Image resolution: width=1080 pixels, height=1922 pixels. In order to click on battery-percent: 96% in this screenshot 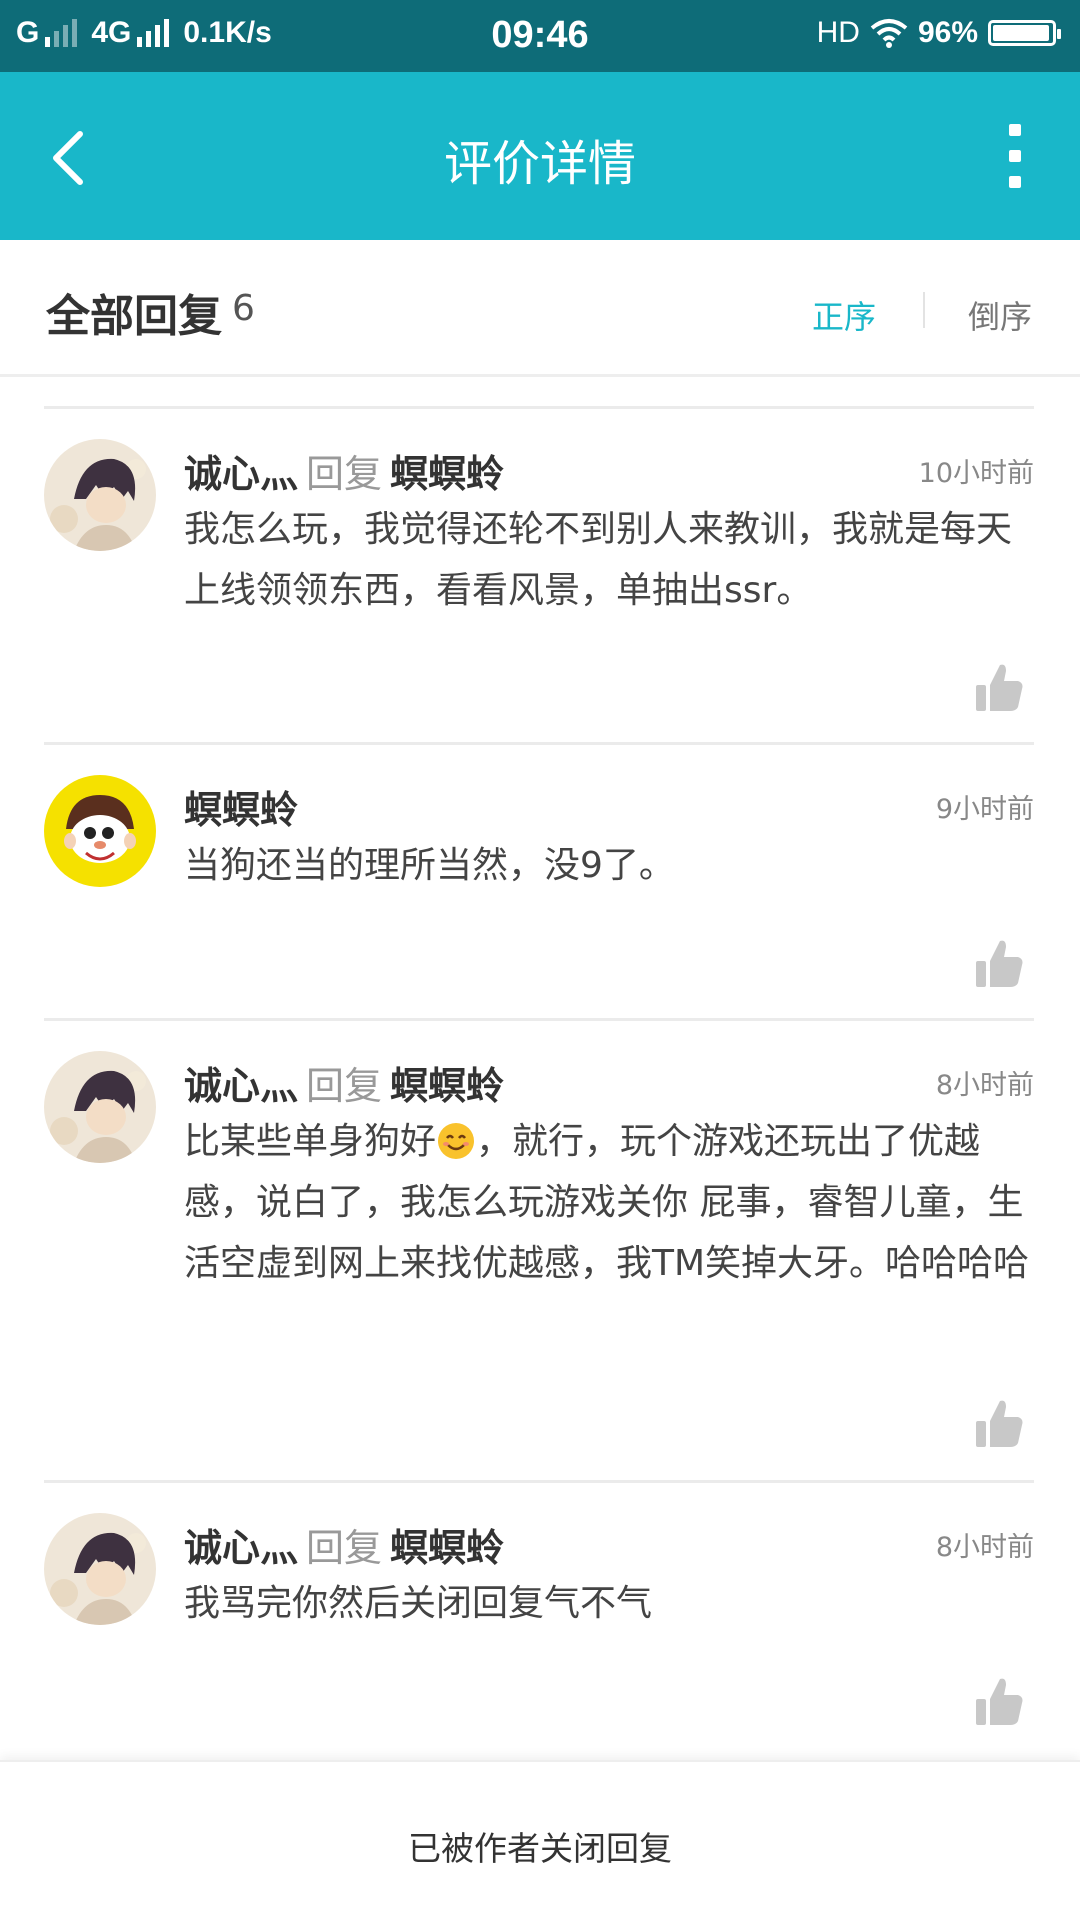, I will do `click(947, 32)`.